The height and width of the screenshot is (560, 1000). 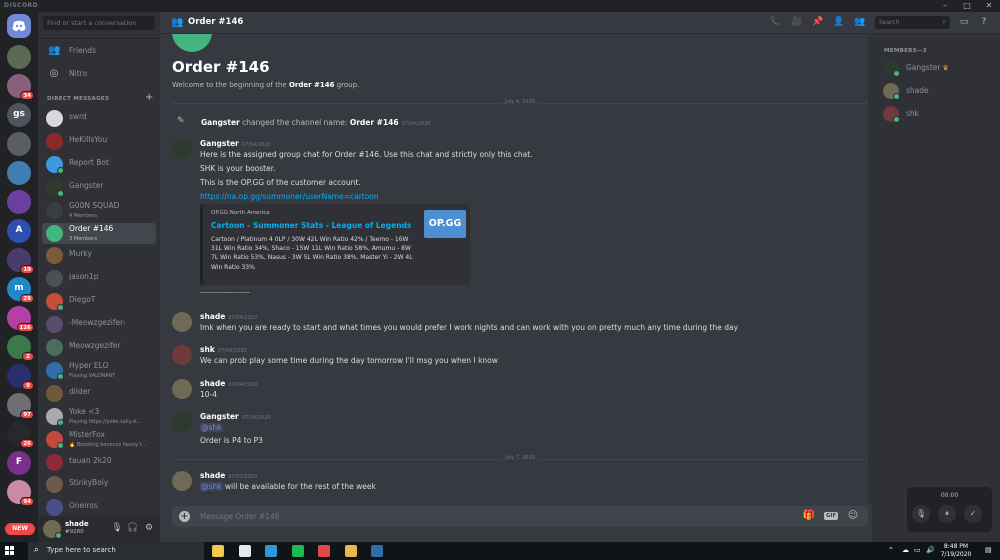 I want to click on pause-icon: ⏸, so click(x=947, y=514).